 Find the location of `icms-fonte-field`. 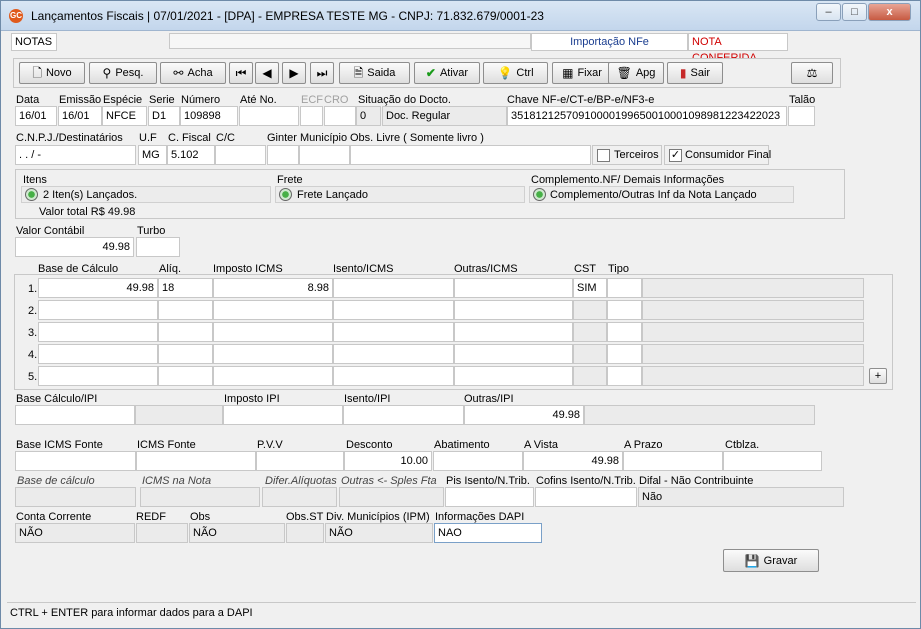

icms-fonte-field is located at coordinates (196, 461).